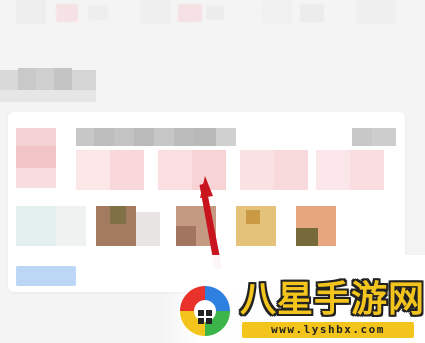 The width and height of the screenshot is (425, 343). Describe the element at coordinates (205, 311) in the screenshot. I see `colorful-ring-logo-icon` at that location.